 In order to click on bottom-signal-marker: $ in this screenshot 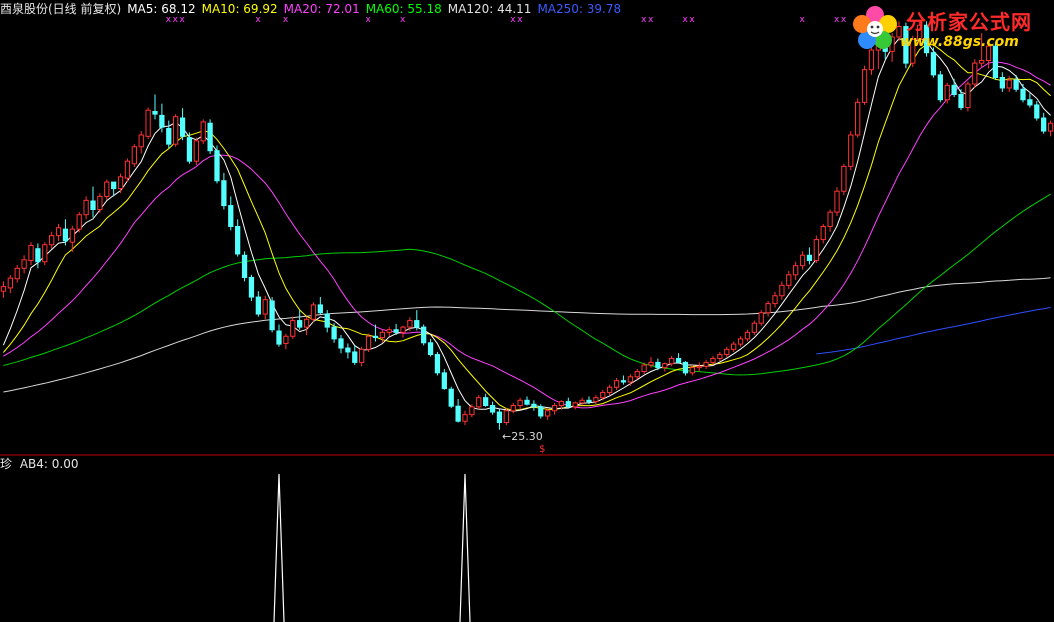, I will do `click(542, 449)`.